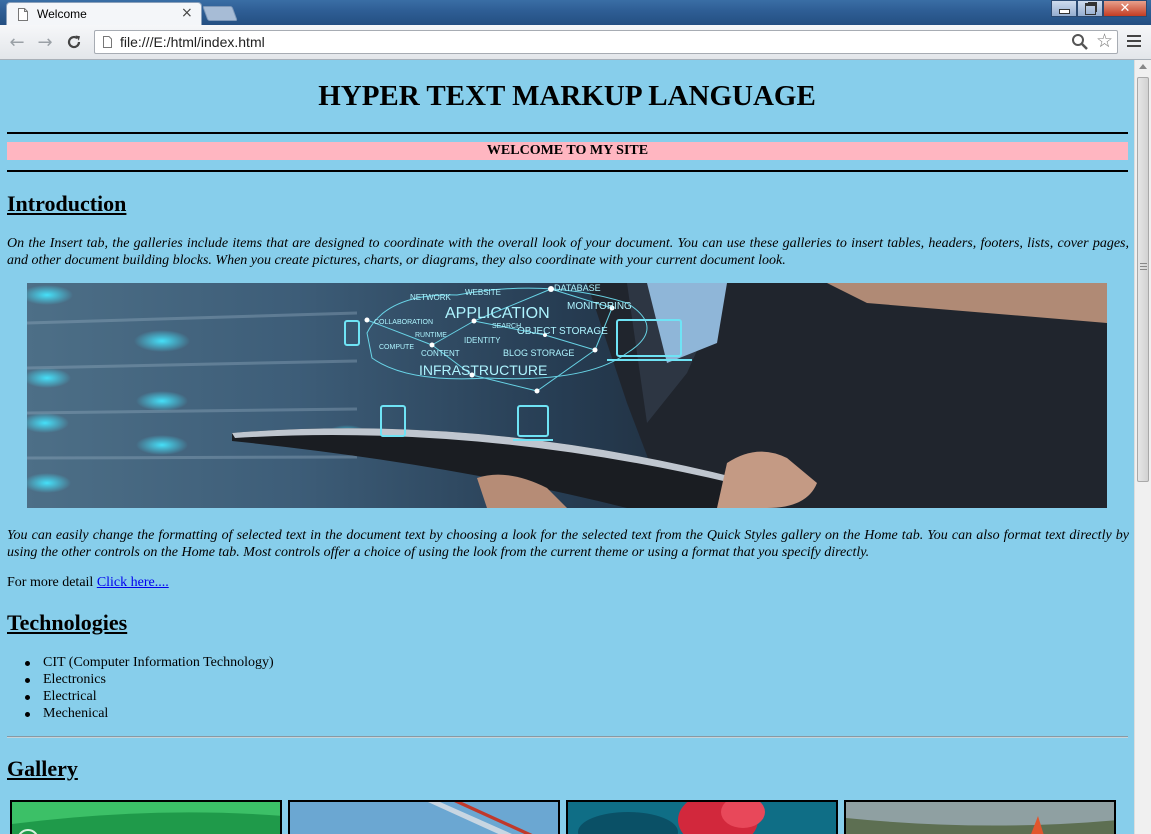 The image size is (1151, 834). What do you see at coordinates (1064, 11) in the screenshot?
I see `minimize-icon` at bounding box center [1064, 11].